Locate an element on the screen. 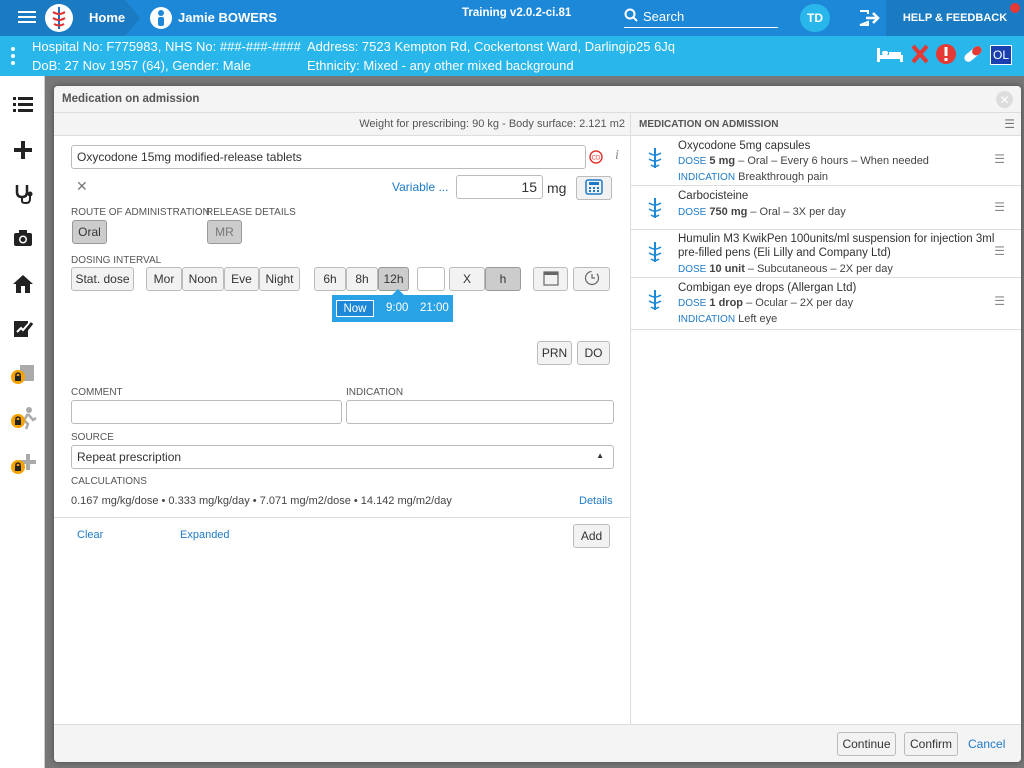 This screenshot has height=768, width=1024. med-details: – Ocular – 2X per day is located at coordinates (798, 303).